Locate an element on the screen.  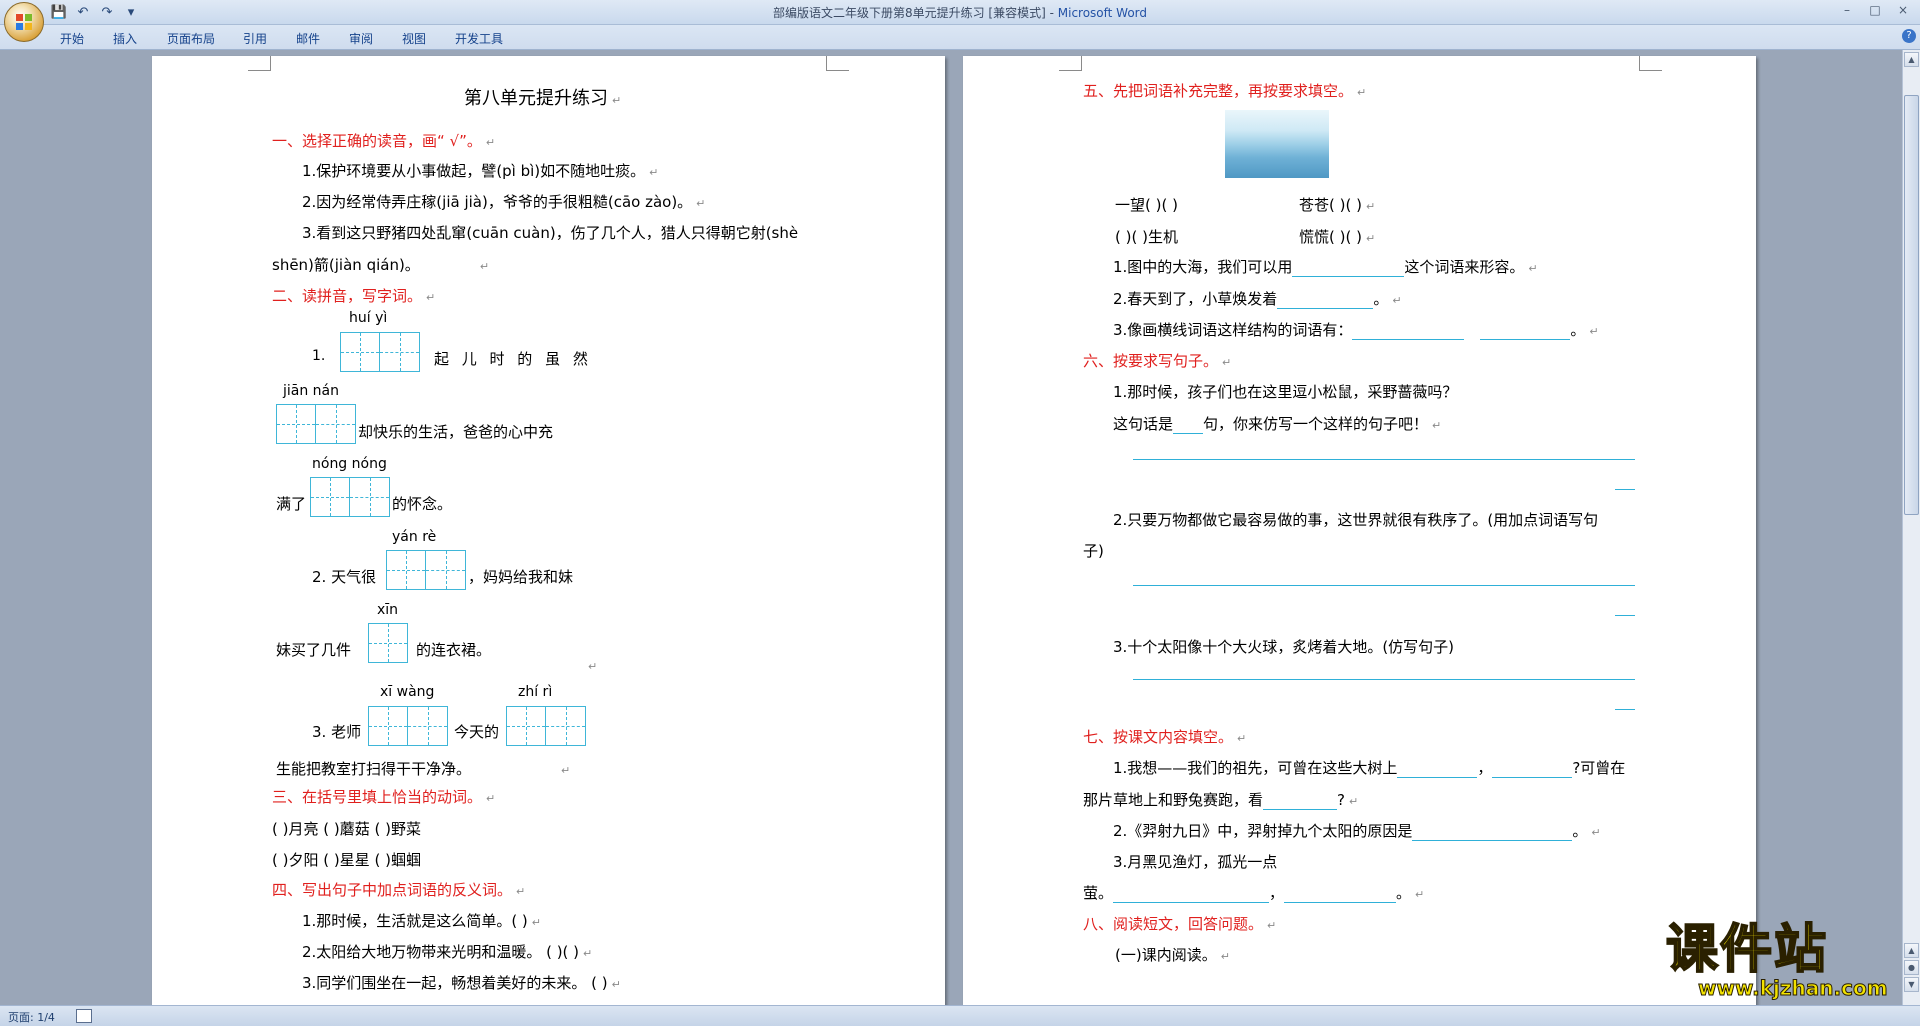
question-text: 这句话是 句，你来仿写一个这样的句子吧！ ↵ is located at coordinates (1277, 424).